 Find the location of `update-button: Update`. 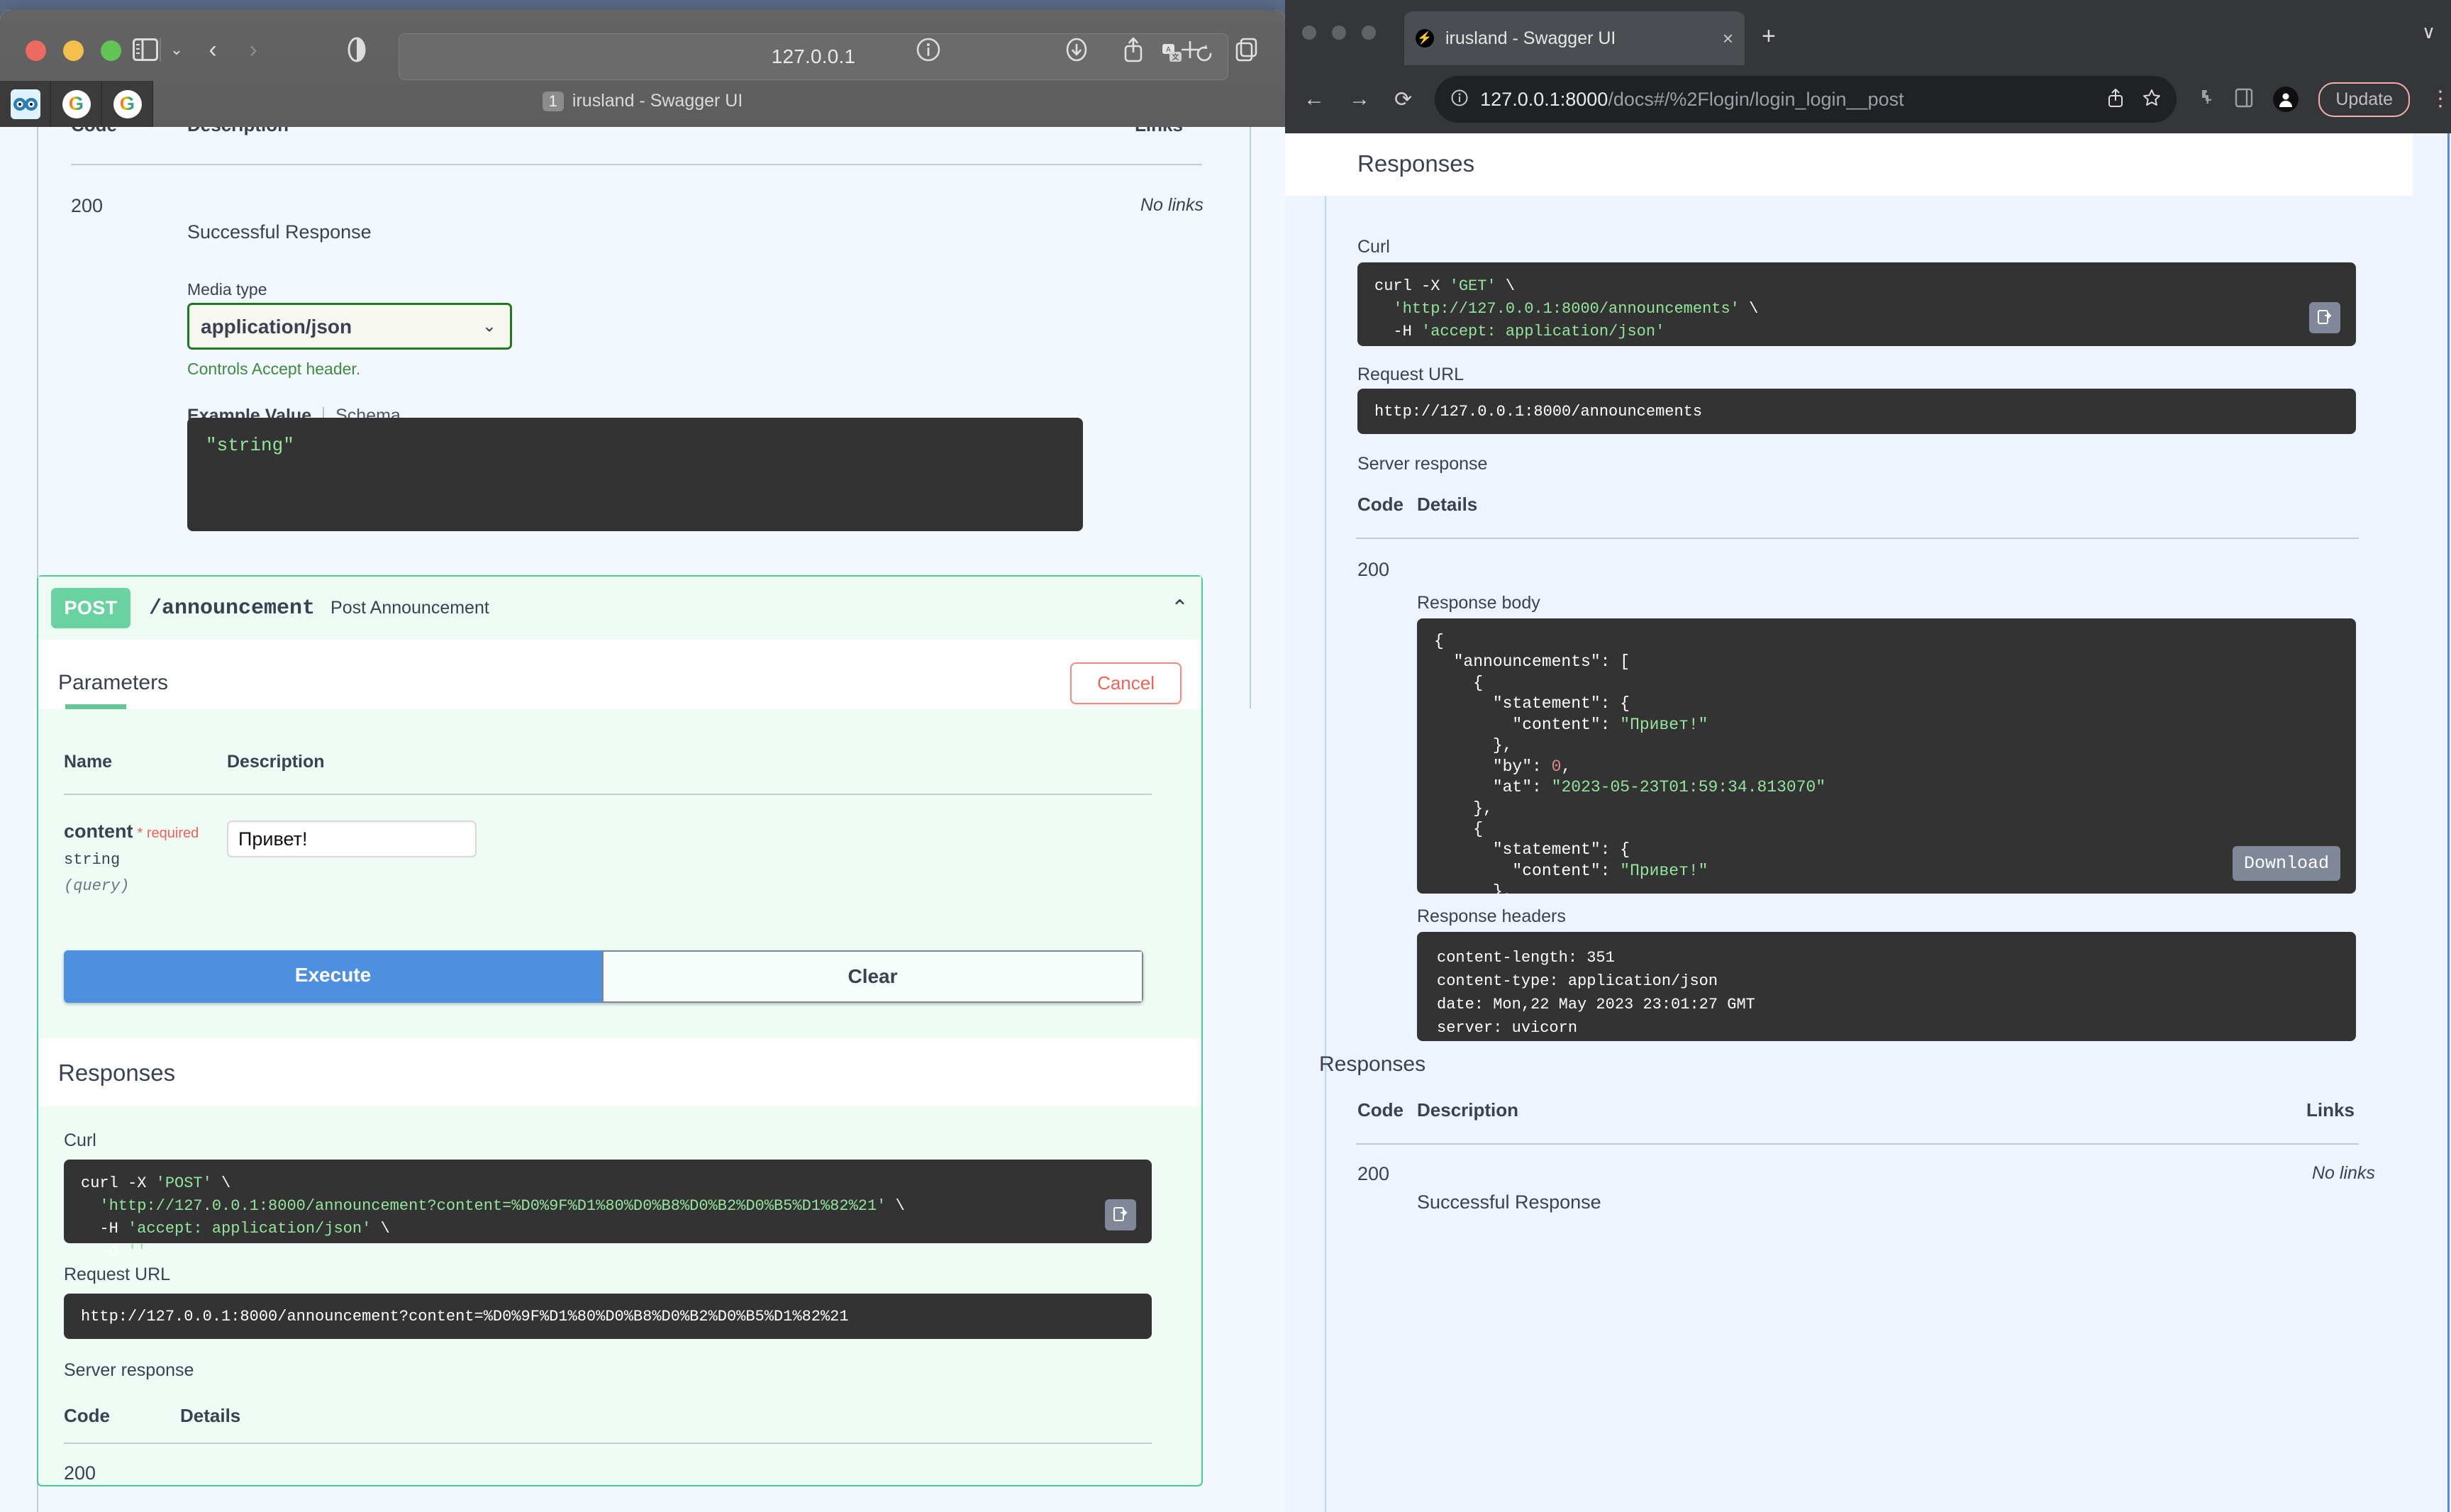

update-button: Update is located at coordinates (2364, 100).